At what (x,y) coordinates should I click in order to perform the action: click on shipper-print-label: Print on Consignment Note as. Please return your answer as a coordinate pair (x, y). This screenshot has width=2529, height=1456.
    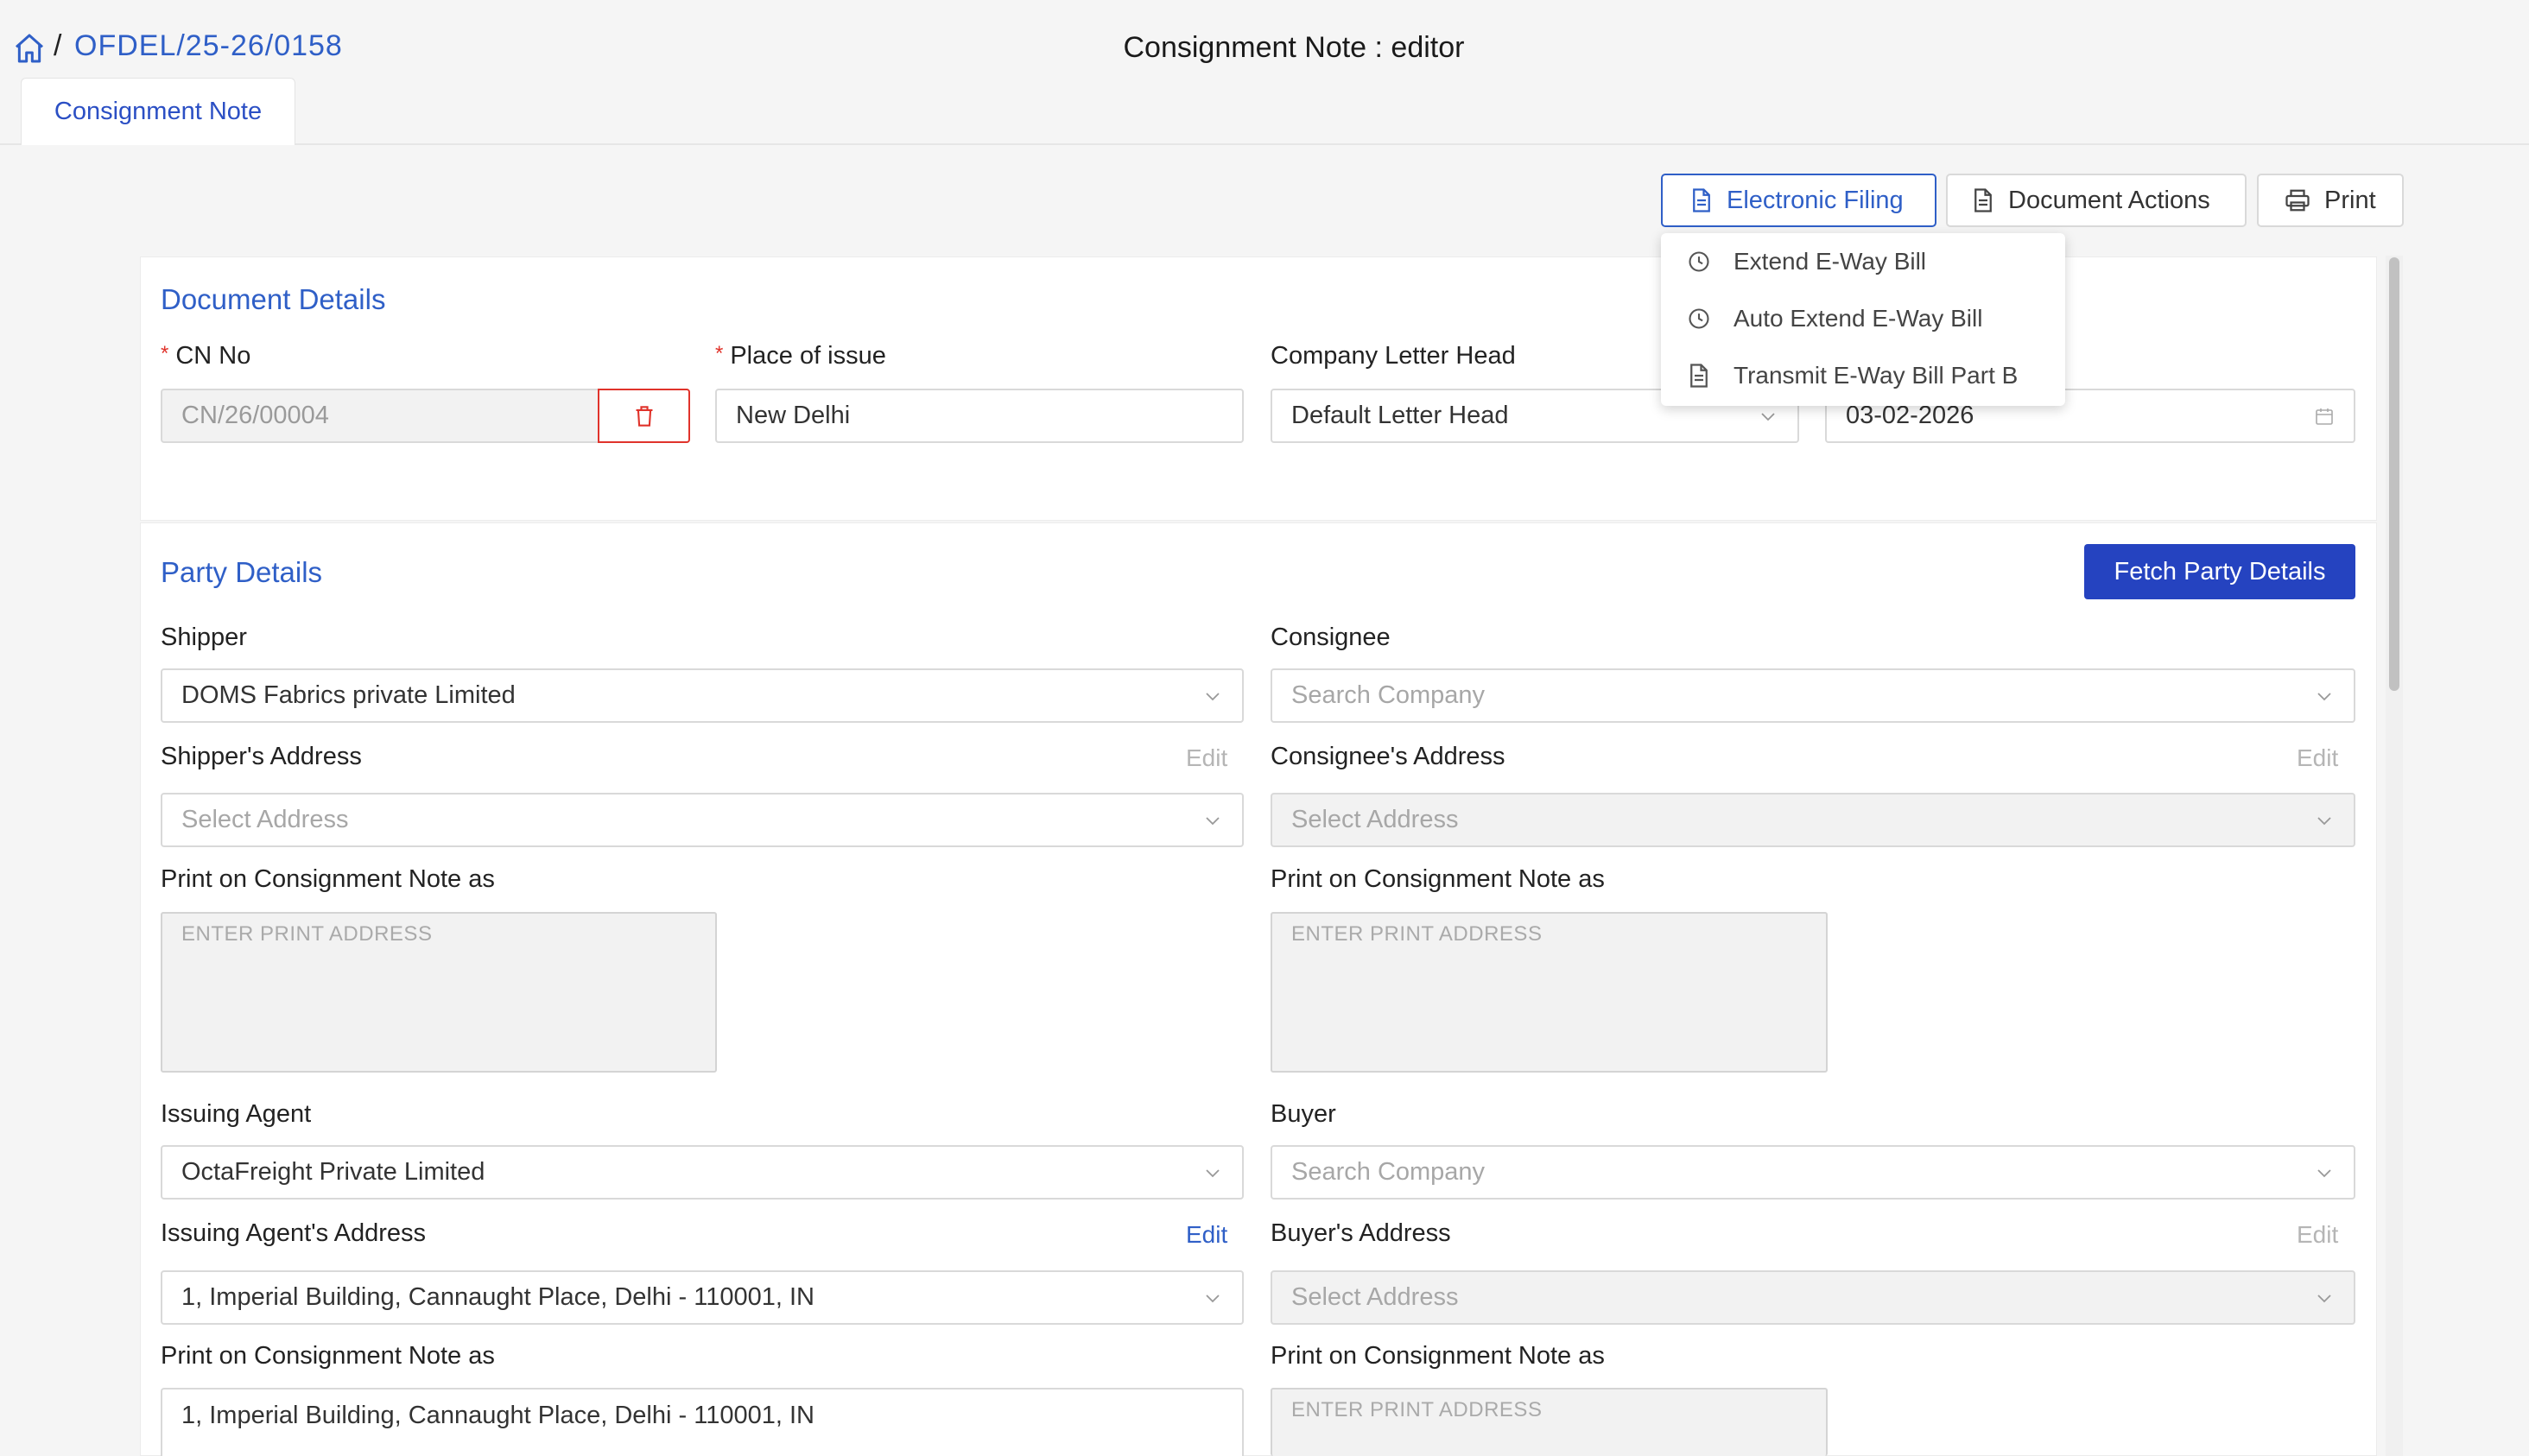
    Looking at the image, I should click on (328, 879).